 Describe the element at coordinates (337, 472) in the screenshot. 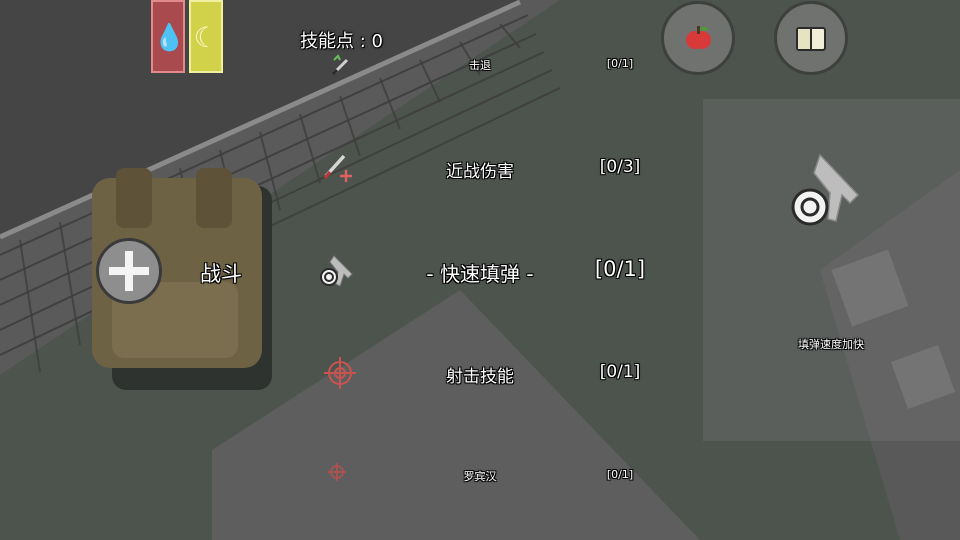

I see `small-crosshair-icon` at that location.